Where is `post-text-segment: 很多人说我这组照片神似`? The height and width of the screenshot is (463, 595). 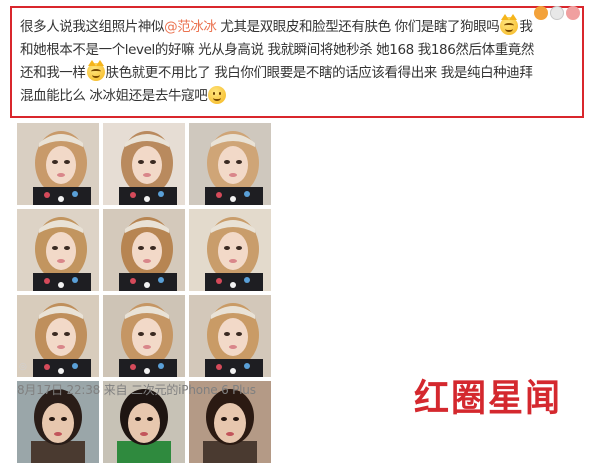 post-text-segment: 很多人说我这组照片神似 is located at coordinates (92, 27).